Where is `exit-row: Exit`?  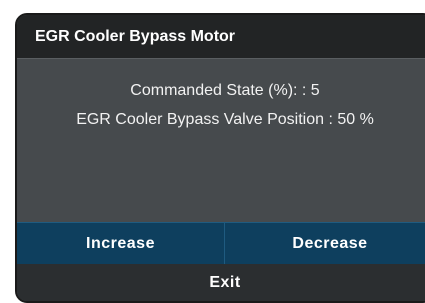
exit-row: Exit is located at coordinates (221, 282).